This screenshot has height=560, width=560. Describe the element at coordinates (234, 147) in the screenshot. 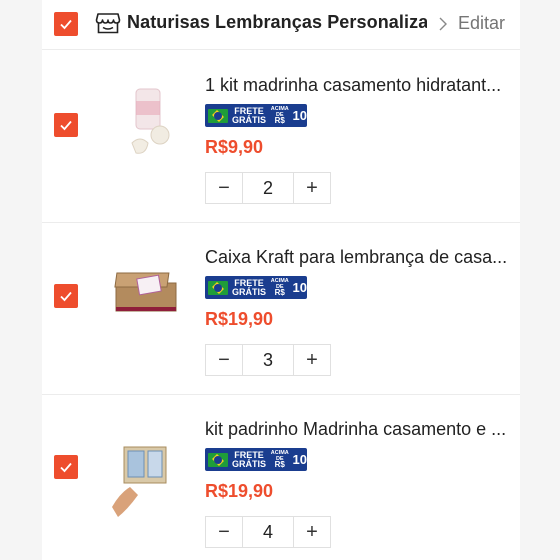

I see `item-price: R$9,90` at that location.